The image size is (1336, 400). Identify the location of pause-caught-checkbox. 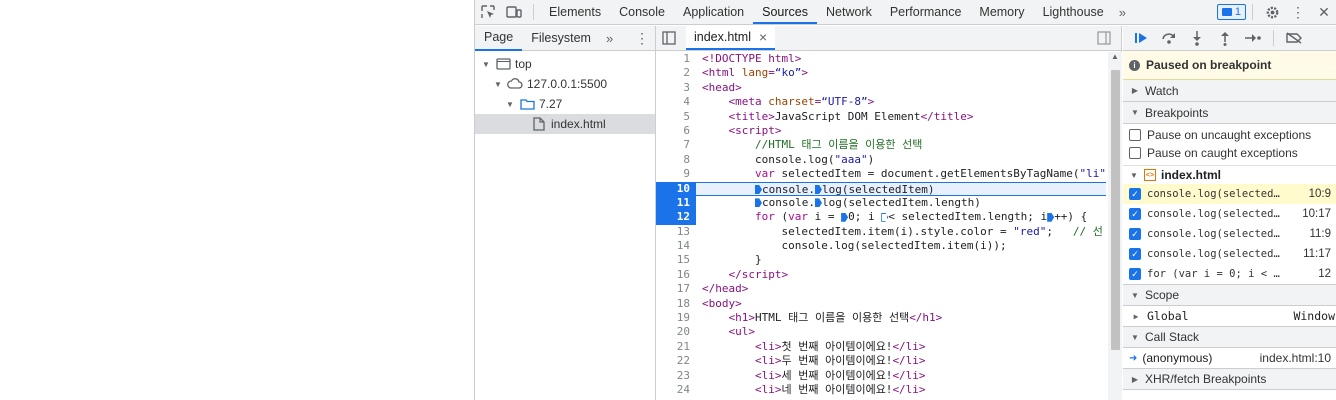
(1135, 153).